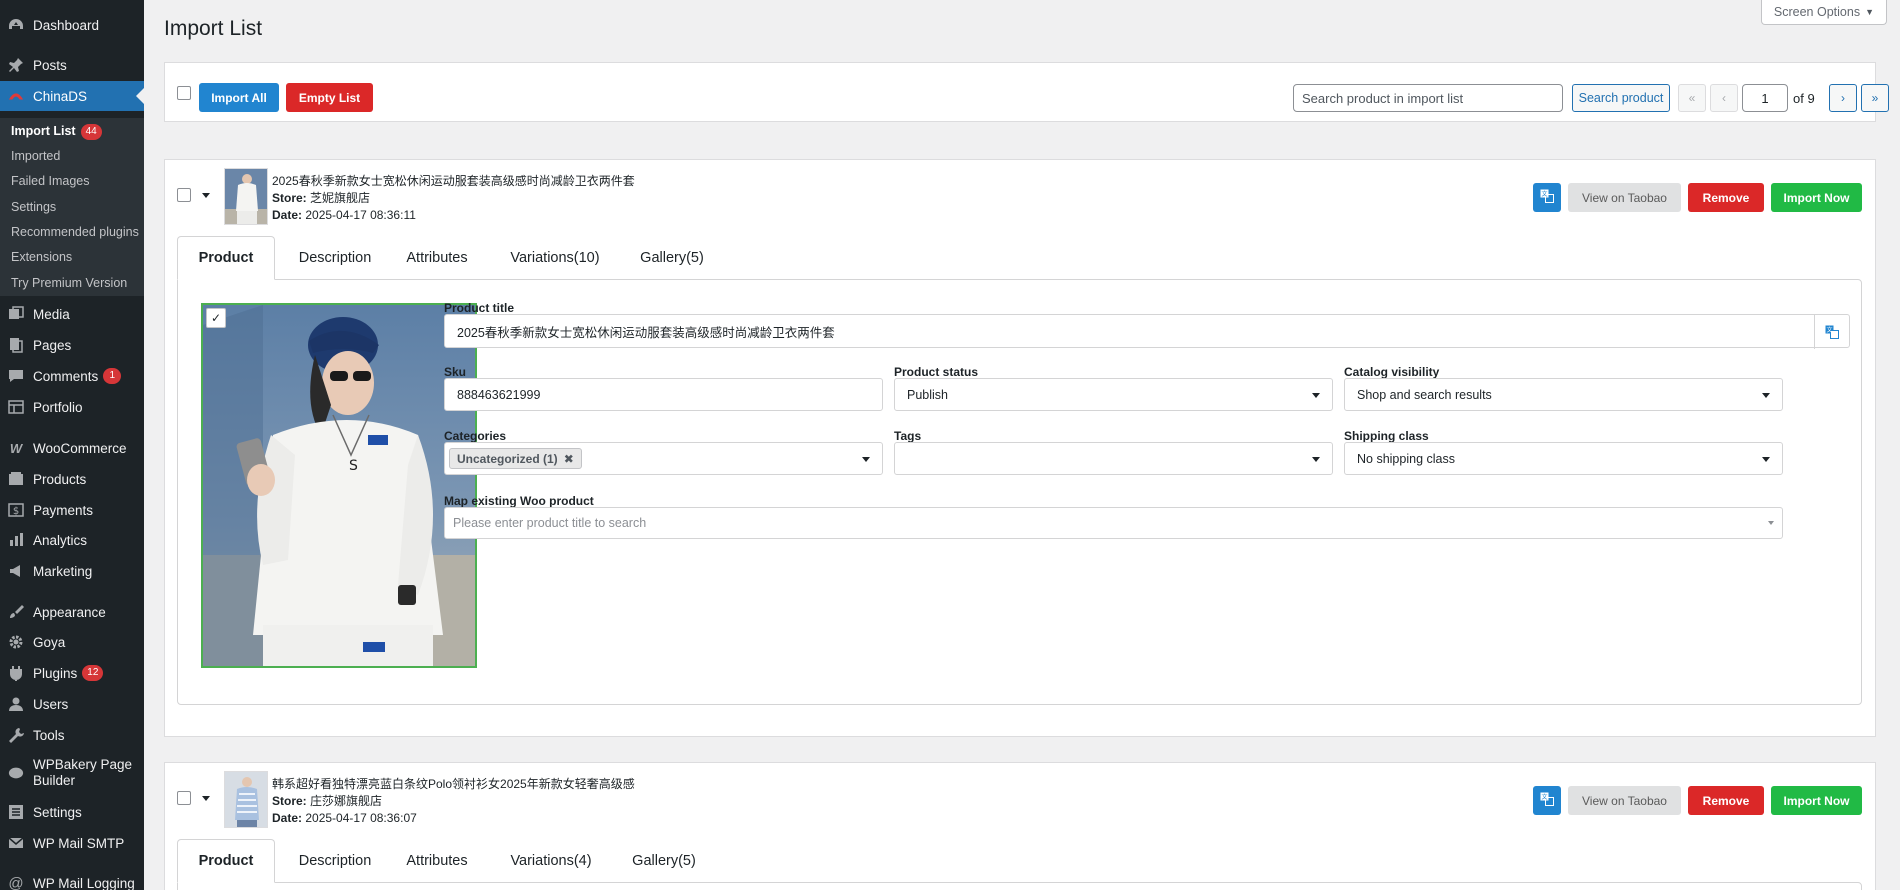  What do you see at coordinates (35, 156) in the screenshot?
I see `submenu-imported: Imported` at bounding box center [35, 156].